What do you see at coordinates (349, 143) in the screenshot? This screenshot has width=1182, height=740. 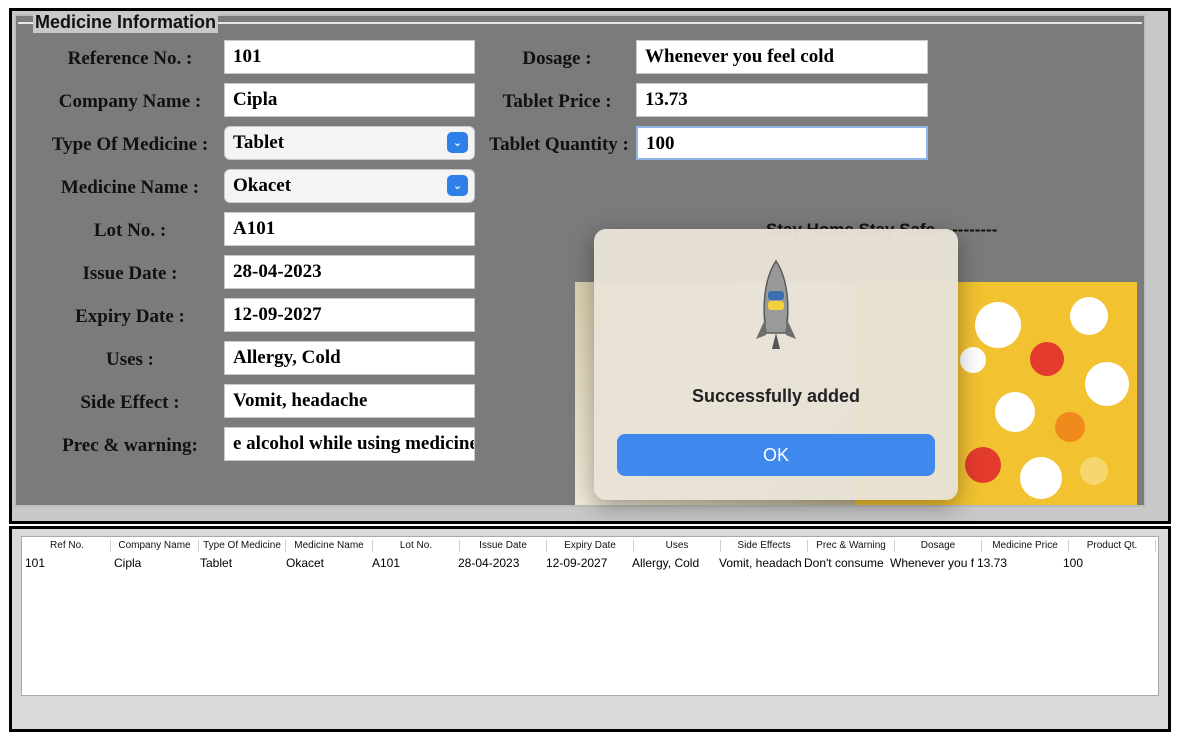 I see `type-of-medicine-select: Tablet ⌄` at bounding box center [349, 143].